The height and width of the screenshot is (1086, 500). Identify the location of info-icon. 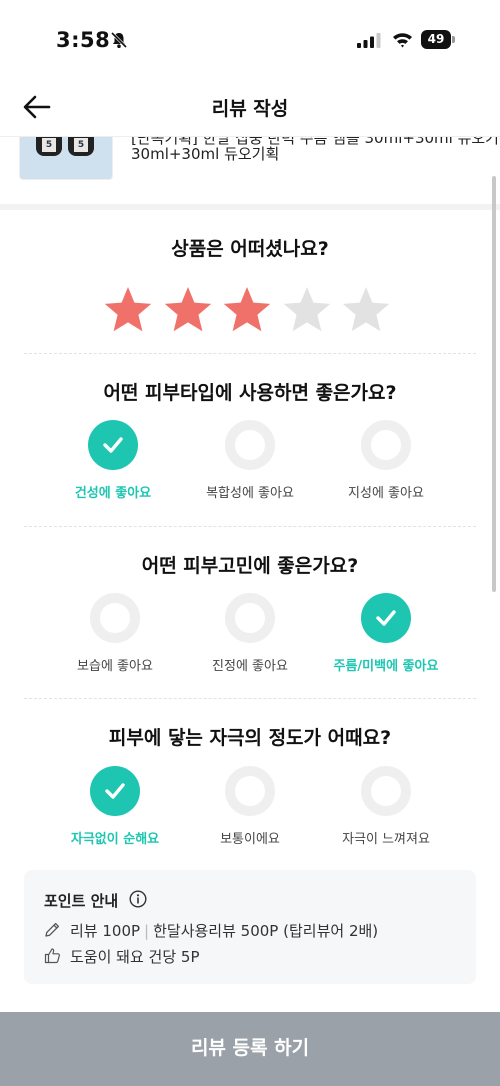
(138, 899).